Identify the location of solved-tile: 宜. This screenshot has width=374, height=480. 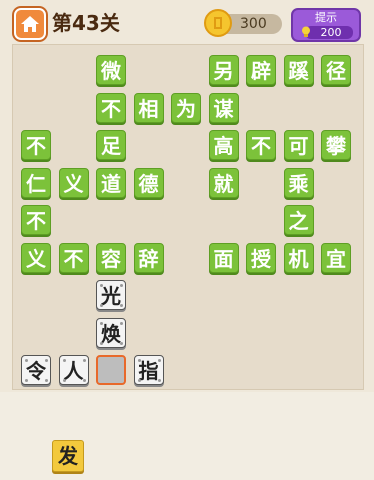
(336, 257).